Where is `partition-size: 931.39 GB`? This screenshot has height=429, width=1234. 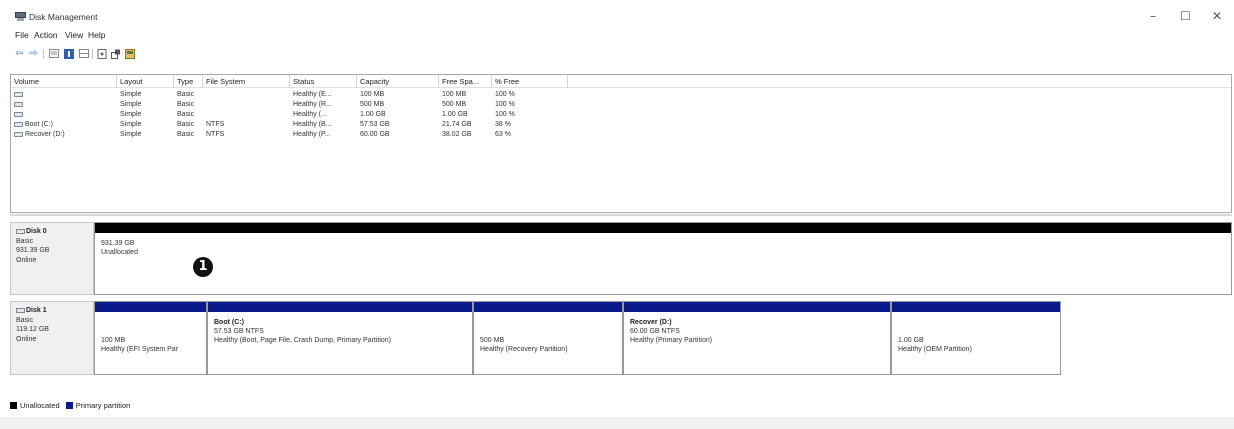
partition-size: 931.39 GB is located at coordinates (118, 243).